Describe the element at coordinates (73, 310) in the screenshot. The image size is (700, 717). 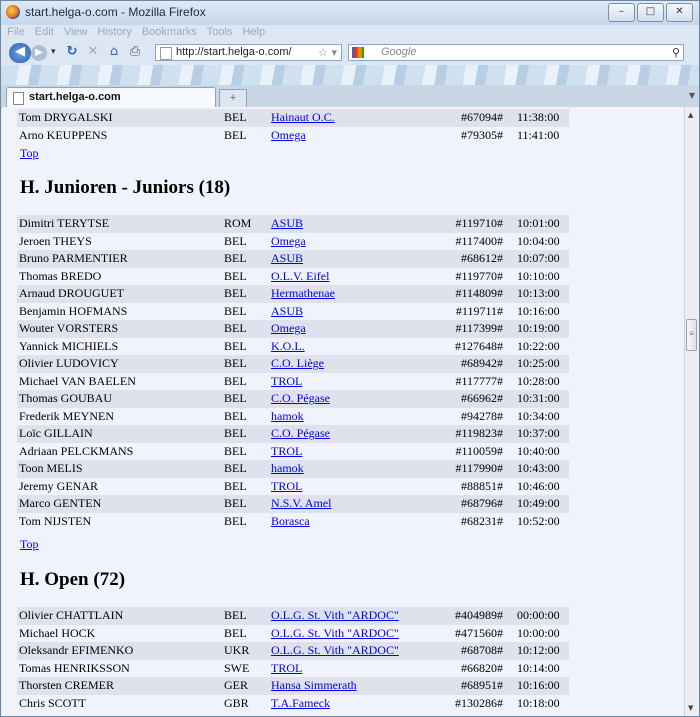
I see `runner-name: Benjamin HOFMANS` at that location.